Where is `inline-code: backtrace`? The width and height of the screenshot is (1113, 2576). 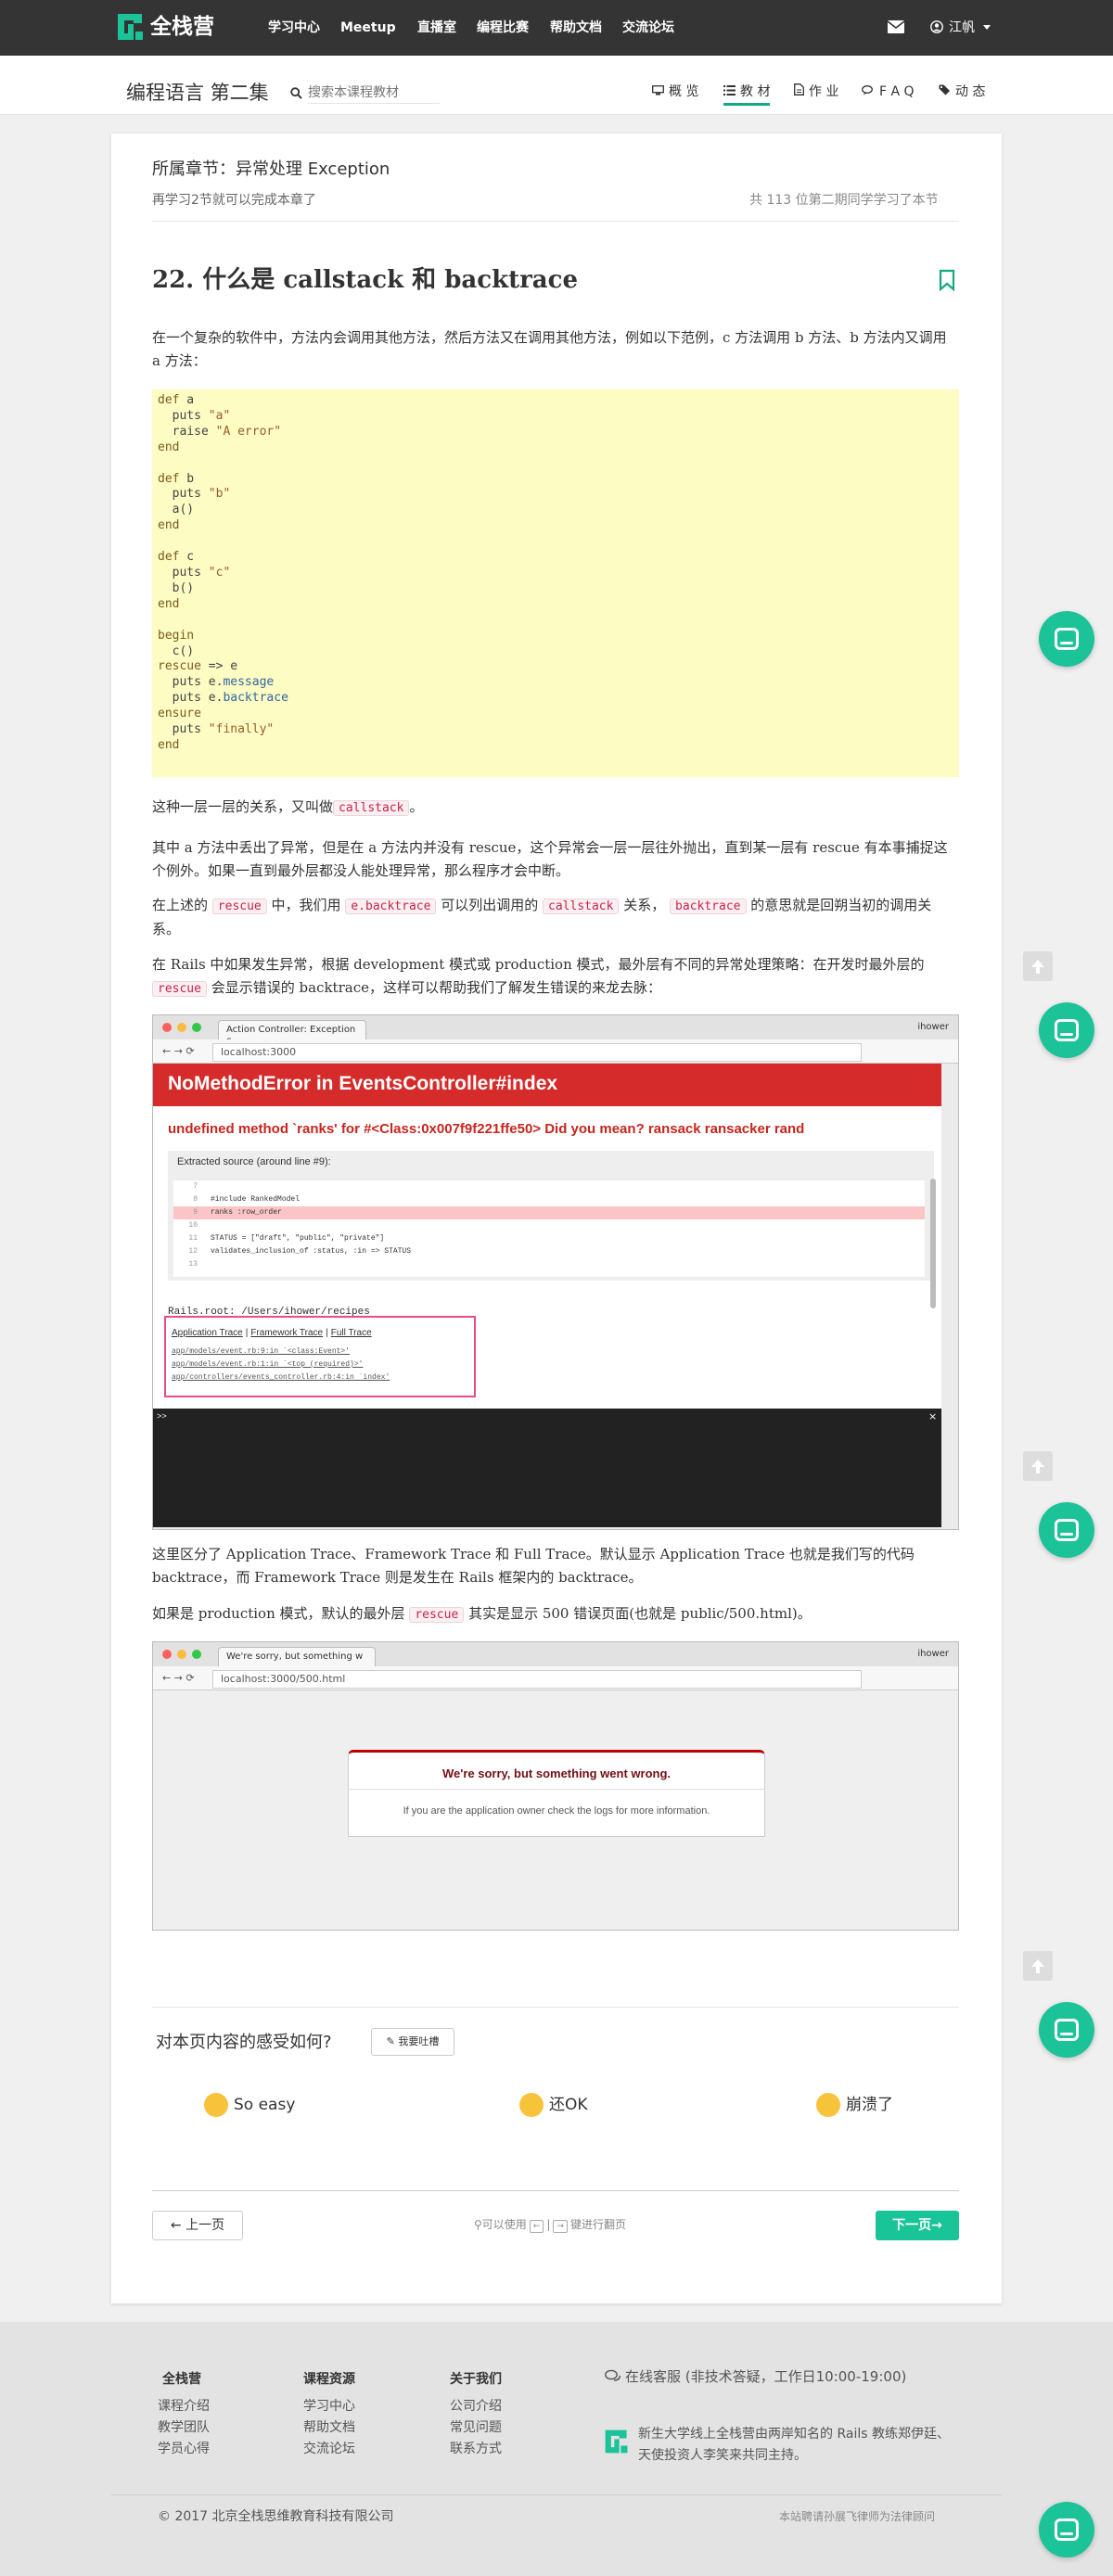 inline-code: backtrace is located at coordinates (708, 907).